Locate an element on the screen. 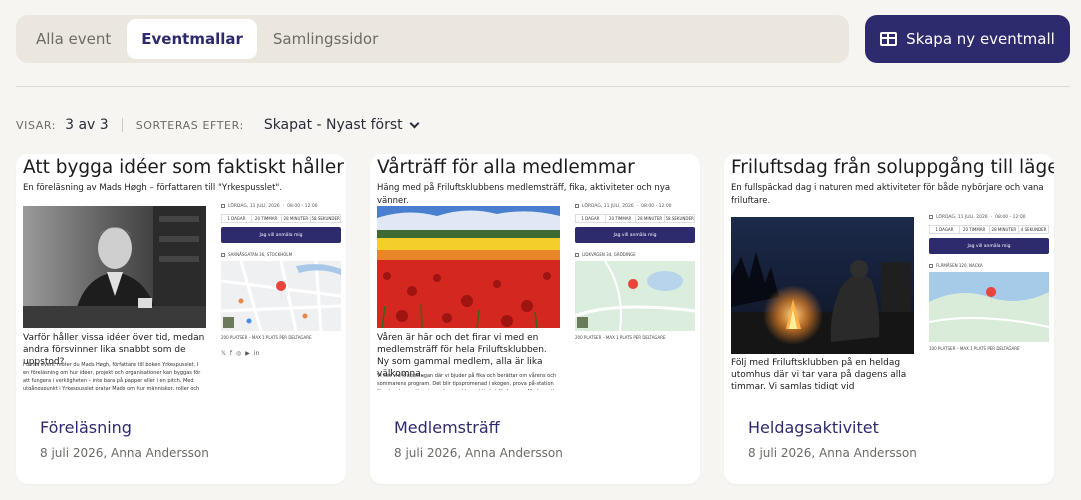 The height and width of the screenshot is (500, 1081). preview-address: LIDKVÄGEN 34, GRÖDINGE is located at coordinates (635, 254).